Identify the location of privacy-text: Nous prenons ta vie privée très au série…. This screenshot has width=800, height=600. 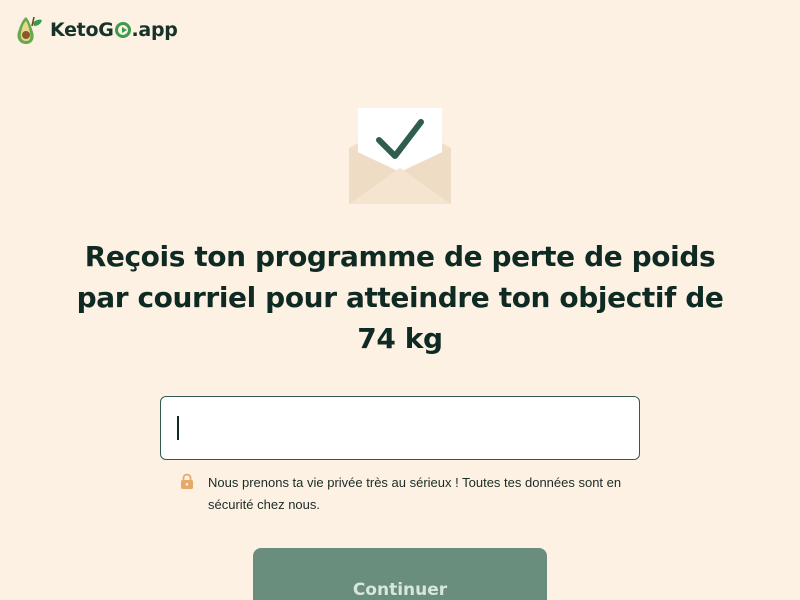
(415, 493).